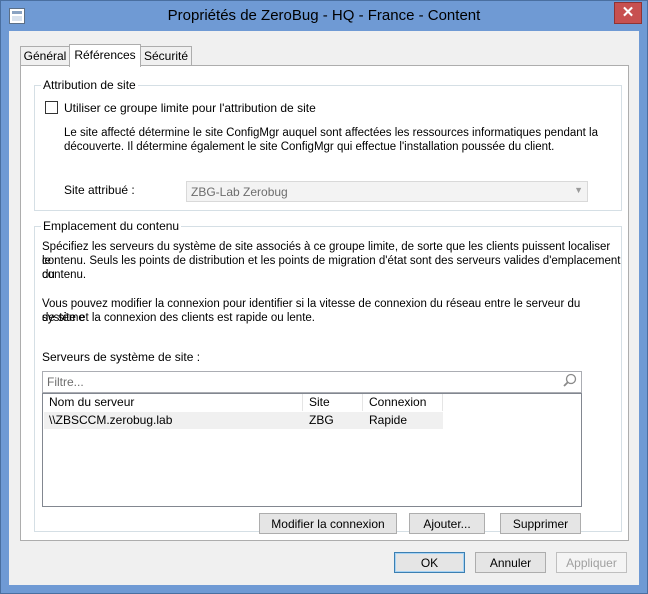 The width and height of the screenshot is (648, 594). I want to click on chevron-down-icon: ▼, so click(578, 190).